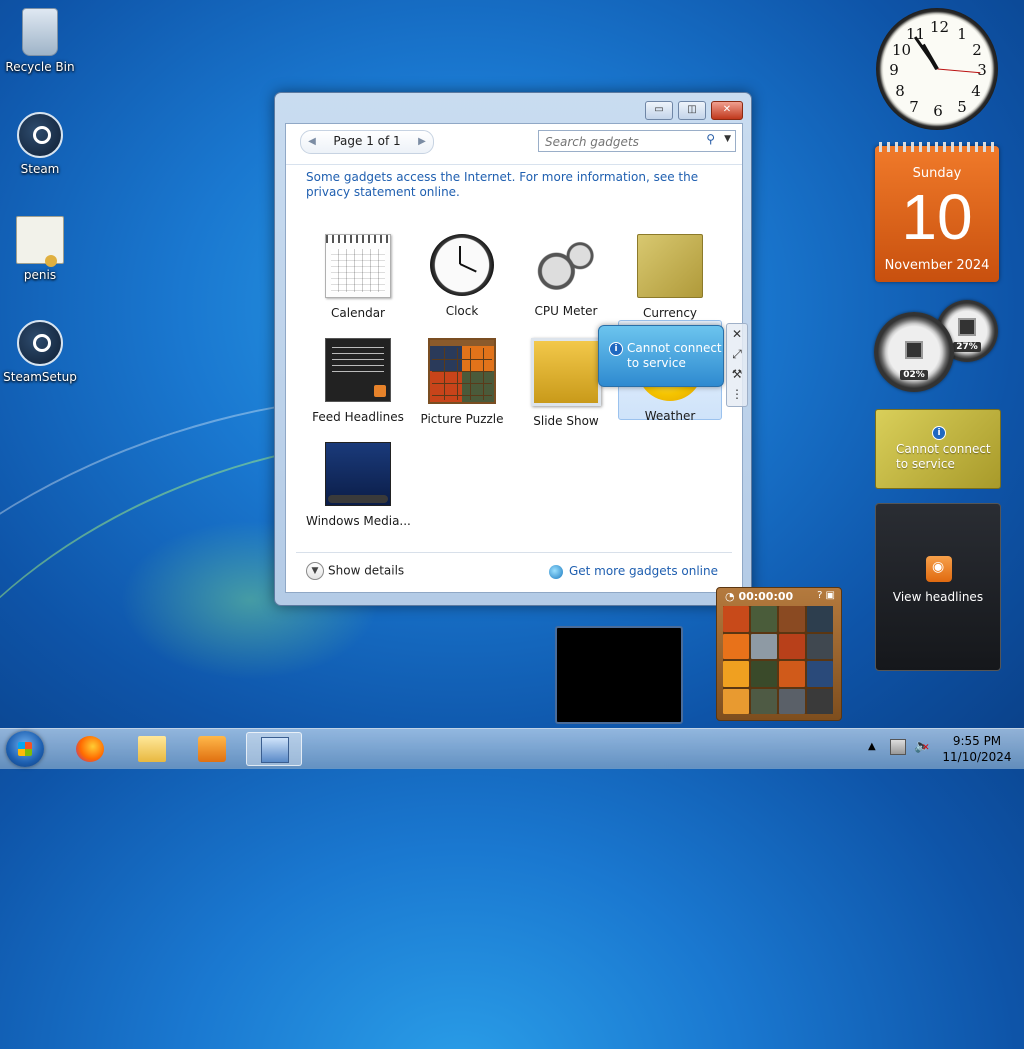 Image resolution: width=1024 pixels, height=1049 pixels. What do you see at coordinates (900, 91) in the screenshot?
I see `clock-number: 8` at bounding box center [900, 91].